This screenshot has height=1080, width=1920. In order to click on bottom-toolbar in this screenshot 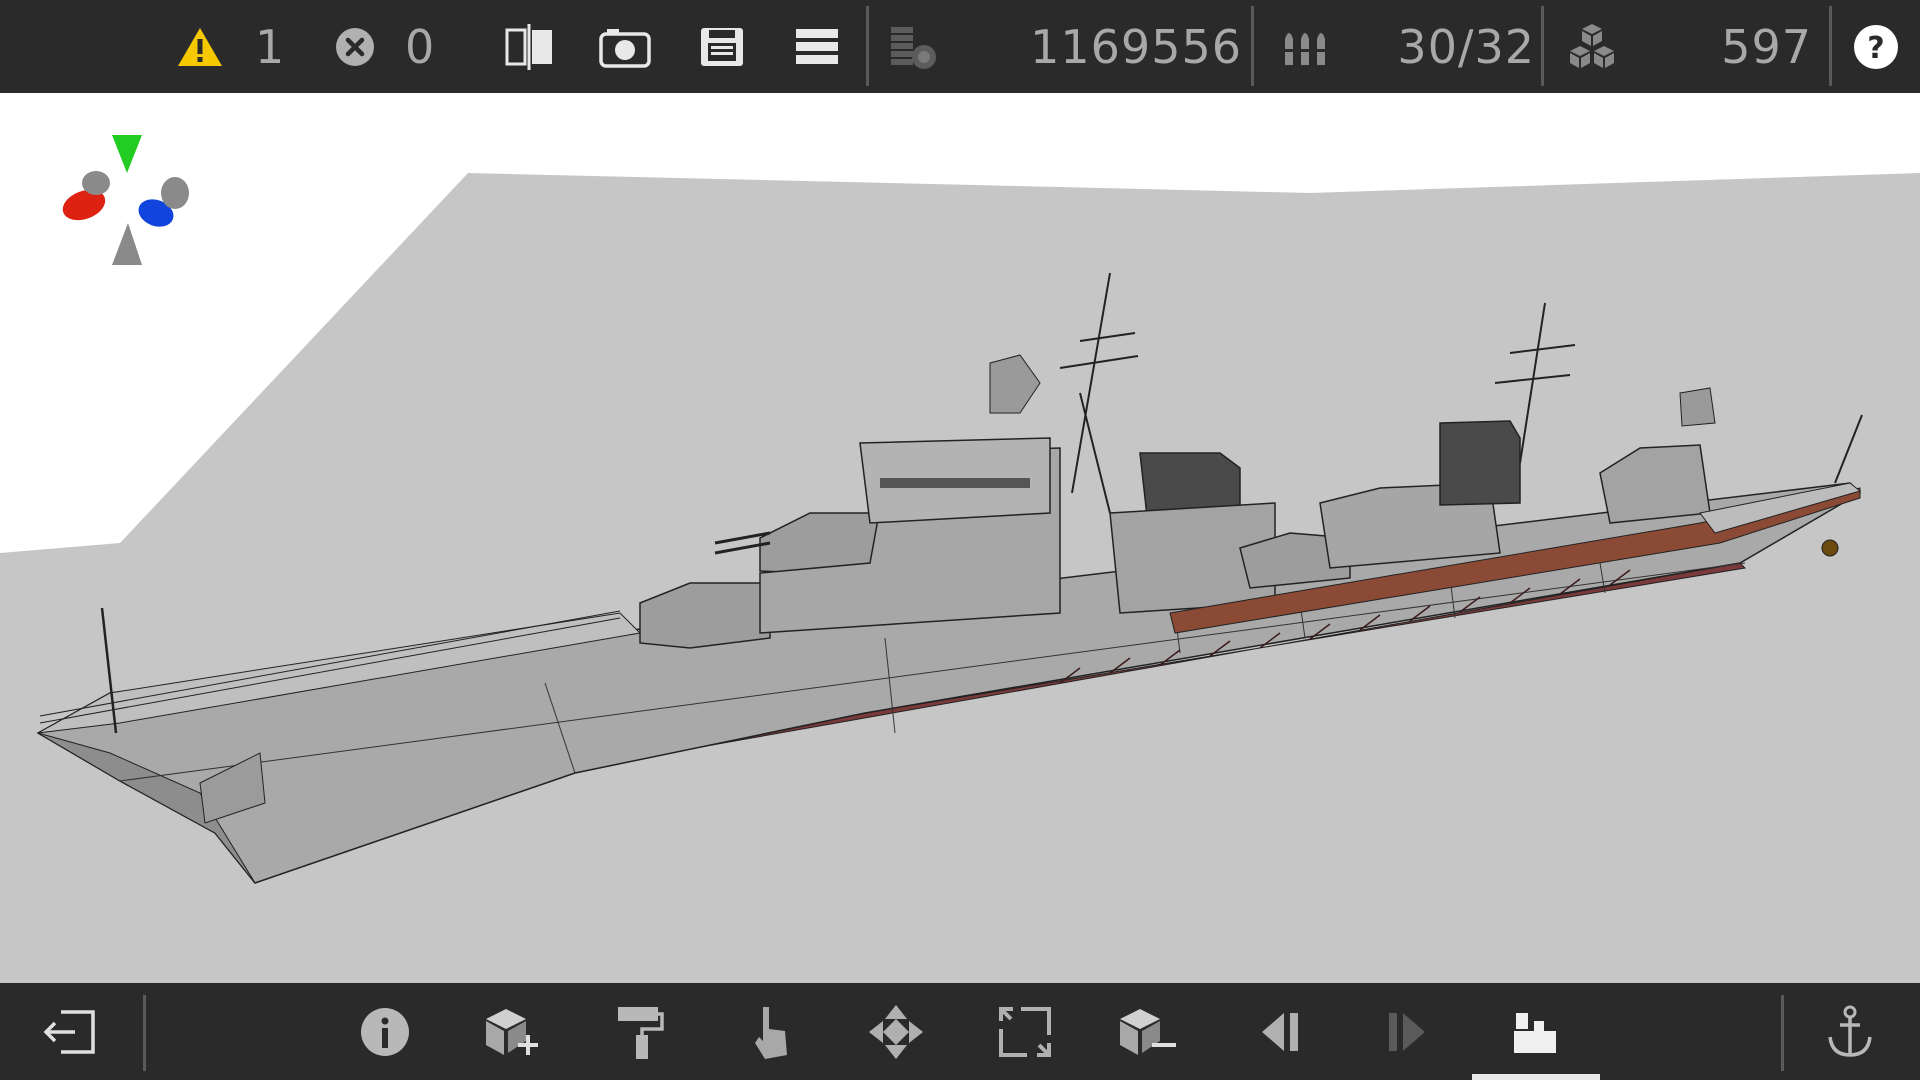, I will do `click(960, 1031)`.